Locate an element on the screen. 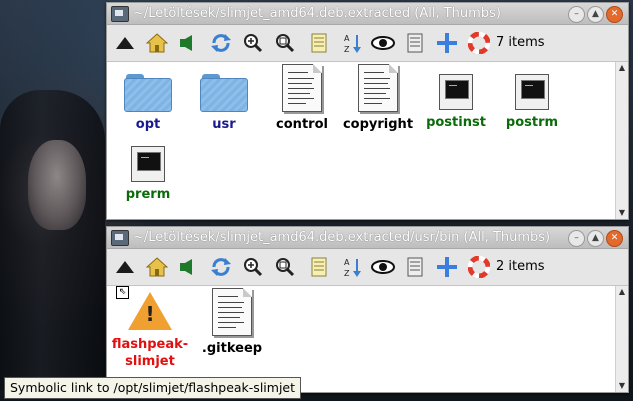 This screenshot has height=401, width=633. item-label: copyright is located at coordinates (378, 124).